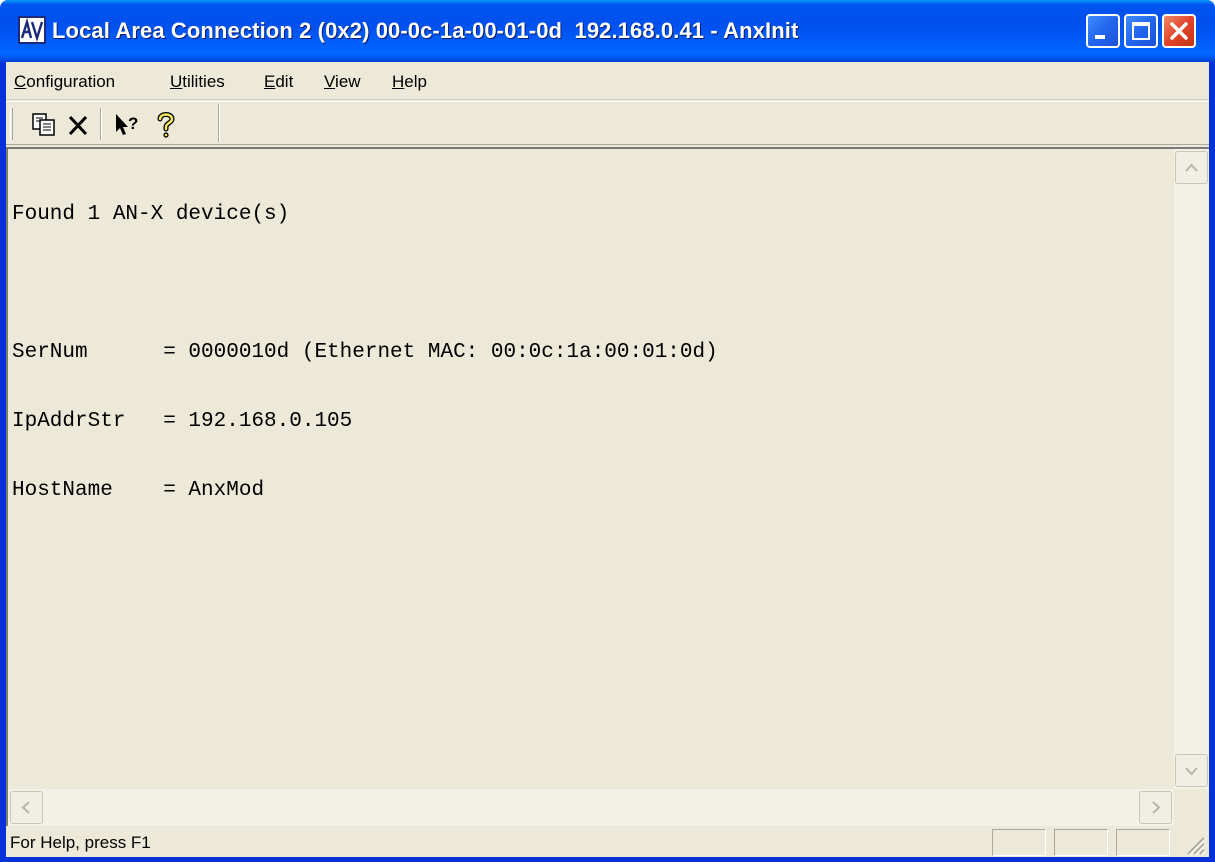  I want to click on status-bar: For Help, press F1, so click(607, 841).